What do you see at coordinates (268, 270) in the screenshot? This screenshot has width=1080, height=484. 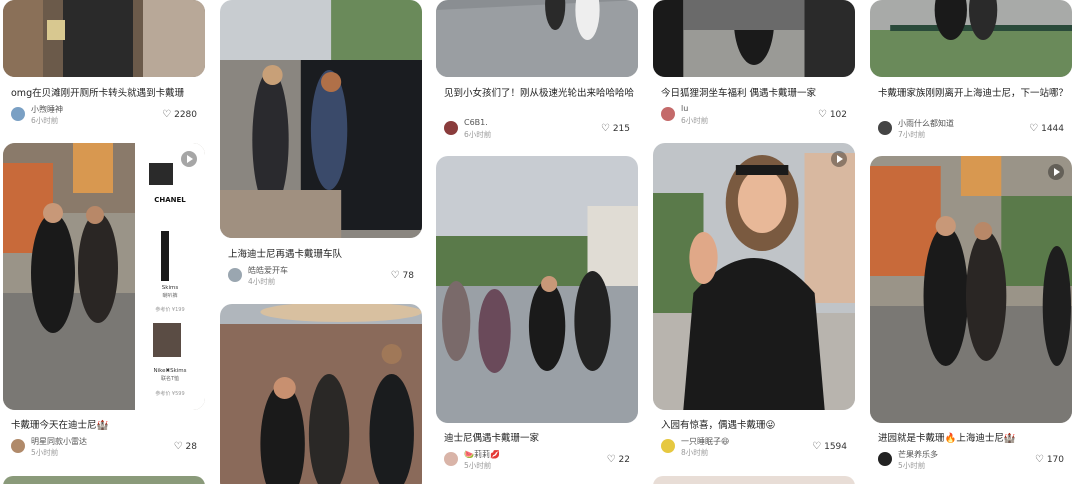 I see `author-name: 皓皓爱开车` at bounding box center [268, 270].